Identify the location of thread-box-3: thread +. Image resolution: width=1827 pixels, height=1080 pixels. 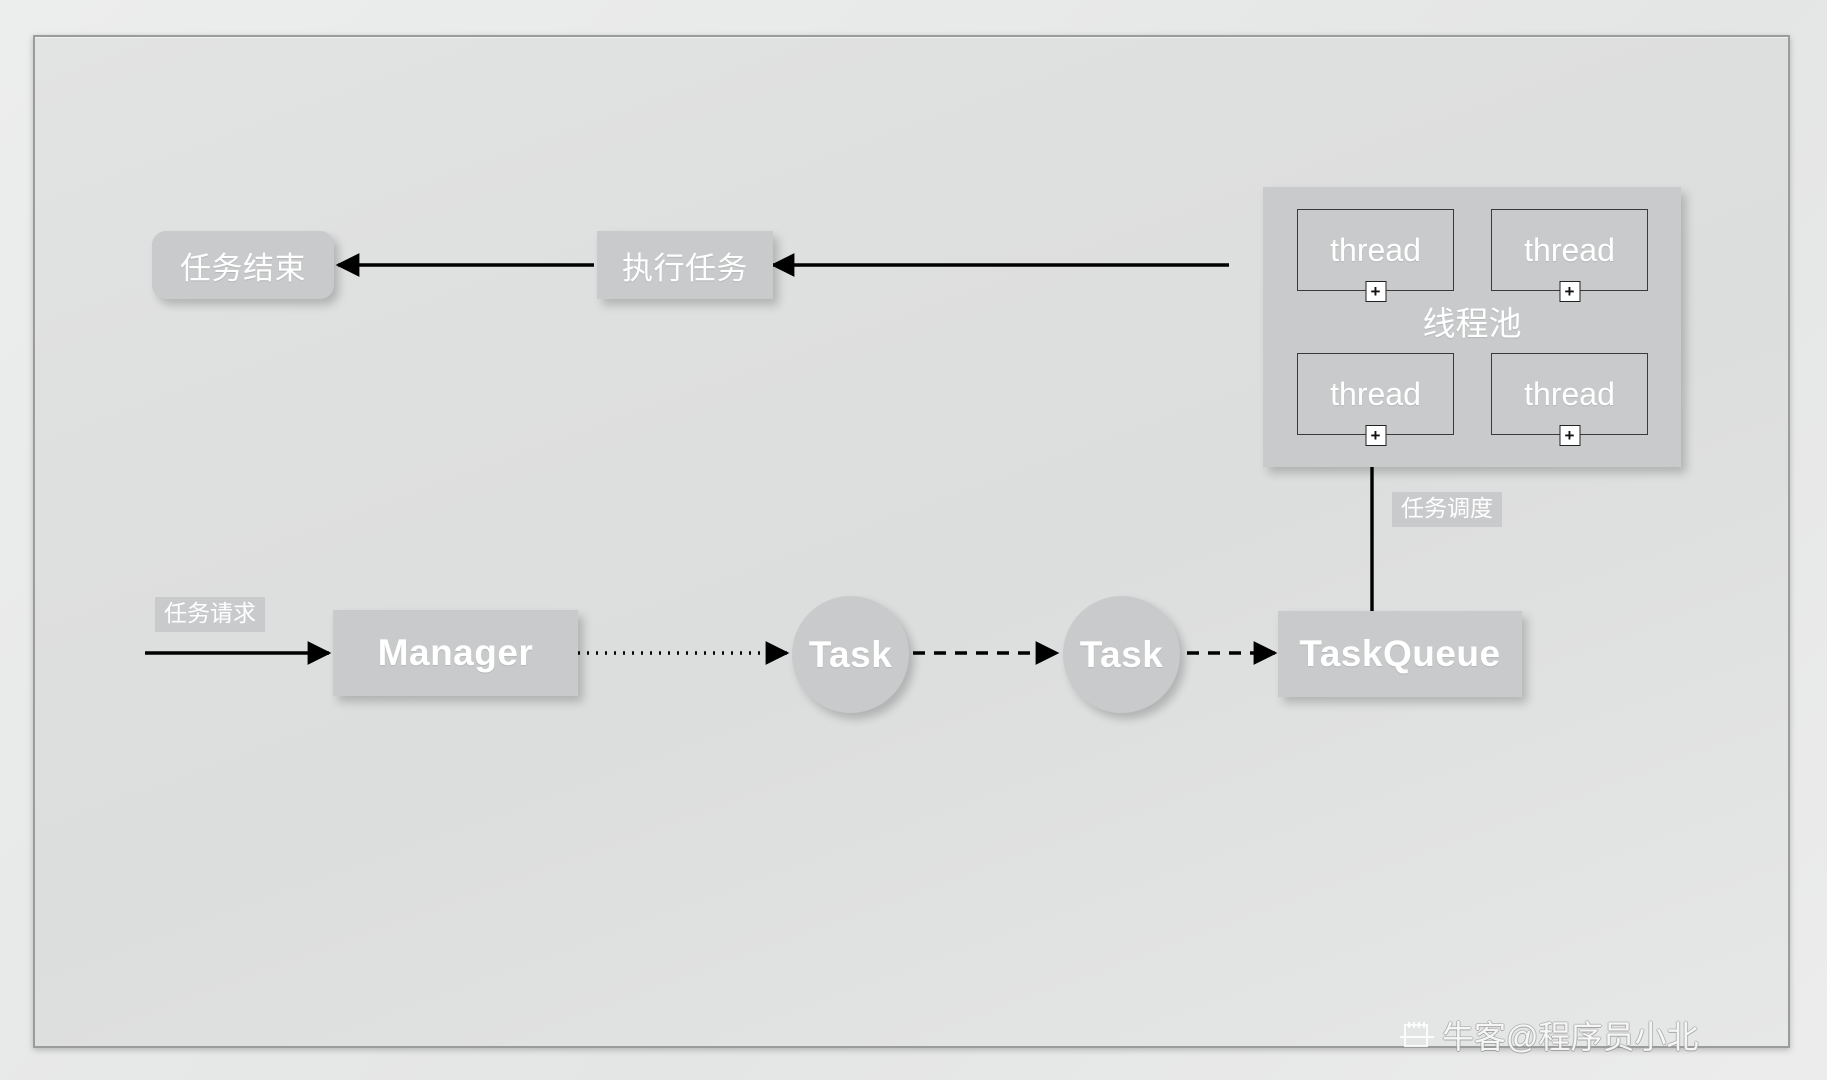
(1375, 399).